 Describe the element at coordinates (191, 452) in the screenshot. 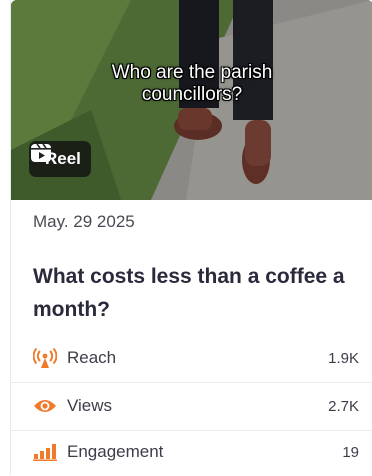

I see `metric-engagement: Engagement 19` at that location.